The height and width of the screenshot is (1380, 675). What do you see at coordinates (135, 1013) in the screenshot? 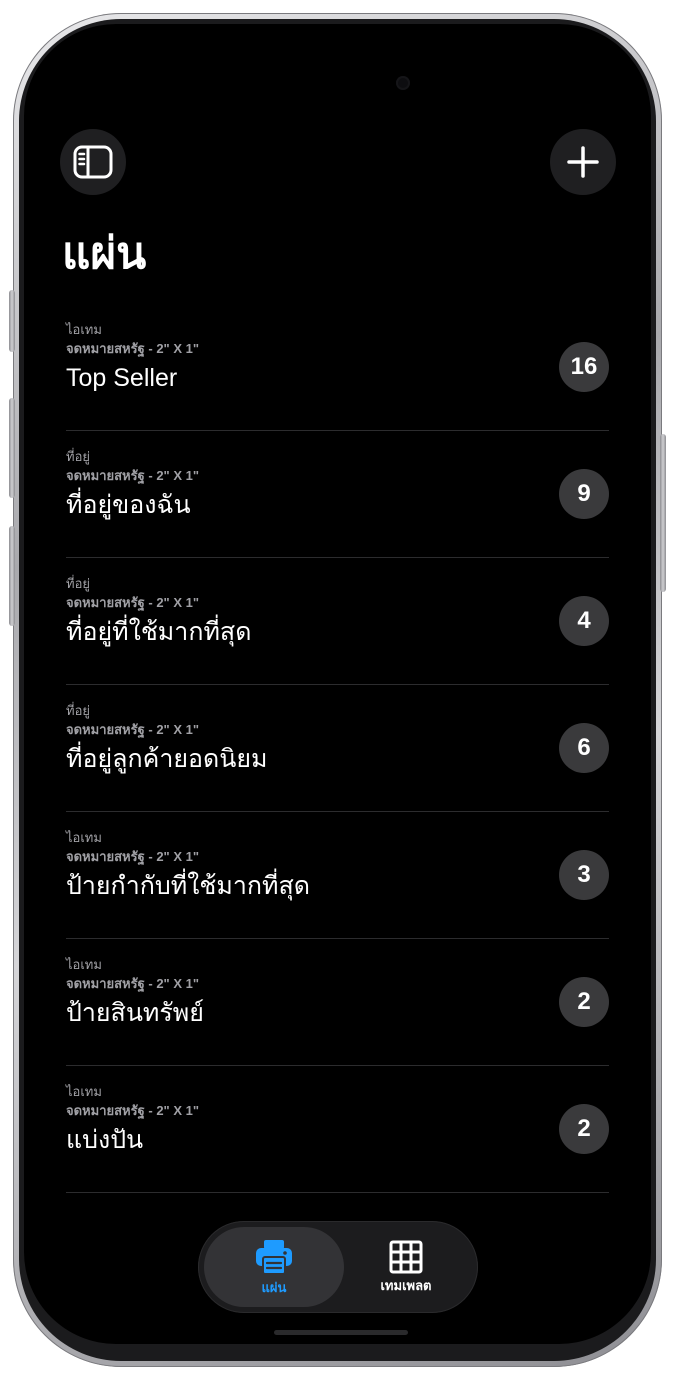
I see `sheet-name: ป้ายสินทรัพย์` at bounding box center [135, 1013].